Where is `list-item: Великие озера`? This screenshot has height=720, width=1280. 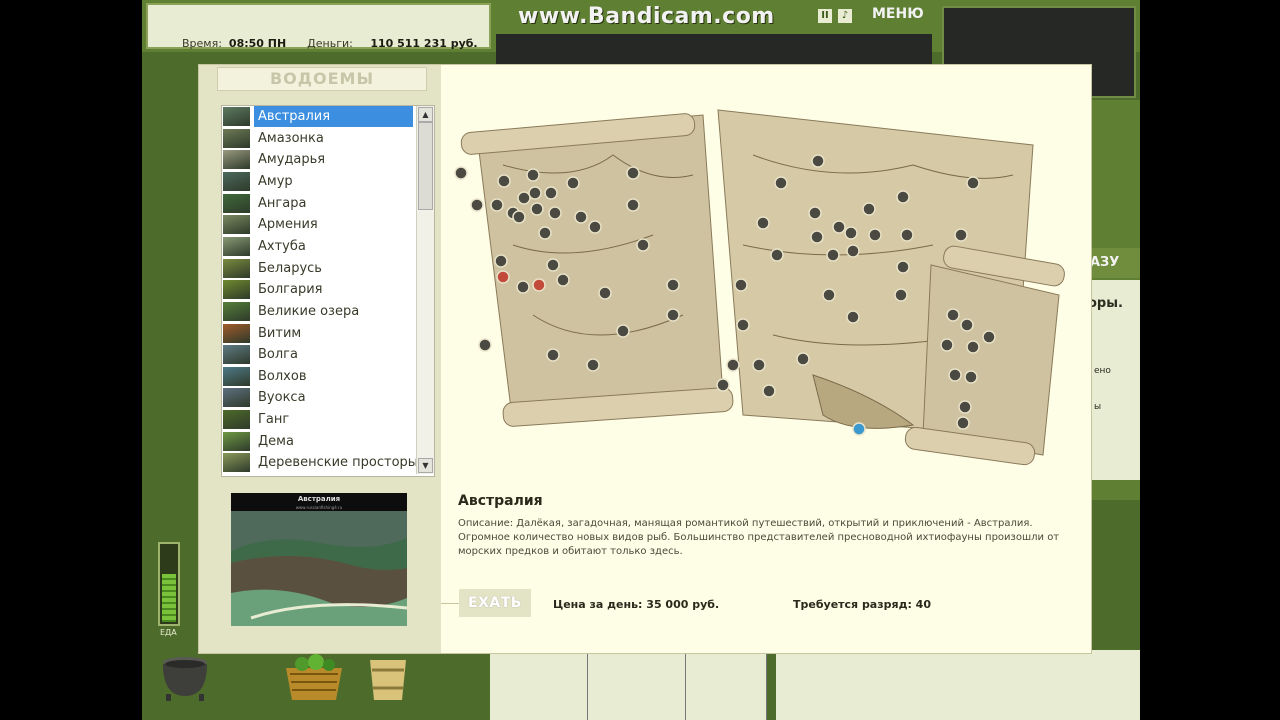 list-item: Великие озера is located at coordinates (318, 311).